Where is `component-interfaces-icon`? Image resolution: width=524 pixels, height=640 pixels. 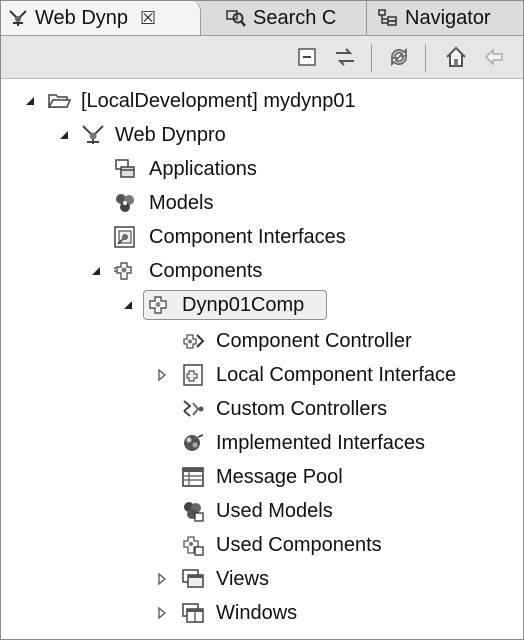 component-interfaces-icon is located at coordinates (124, 237).